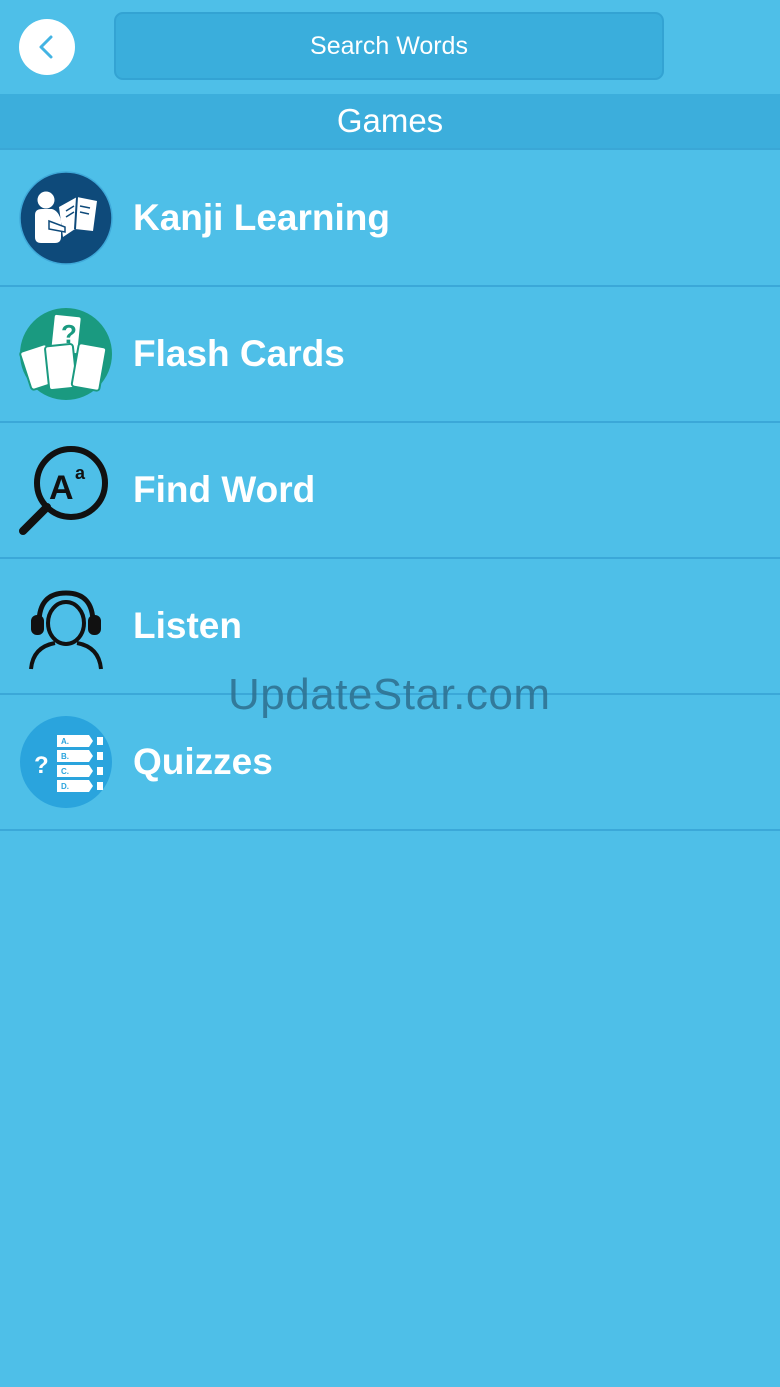 This screenshot has height=1387, width=780. What do you see at coordinates (66, 762) in the screenshot?
I see `quiz-list-icon: ? A. B. C. D.` at bounding box center [66, 762].